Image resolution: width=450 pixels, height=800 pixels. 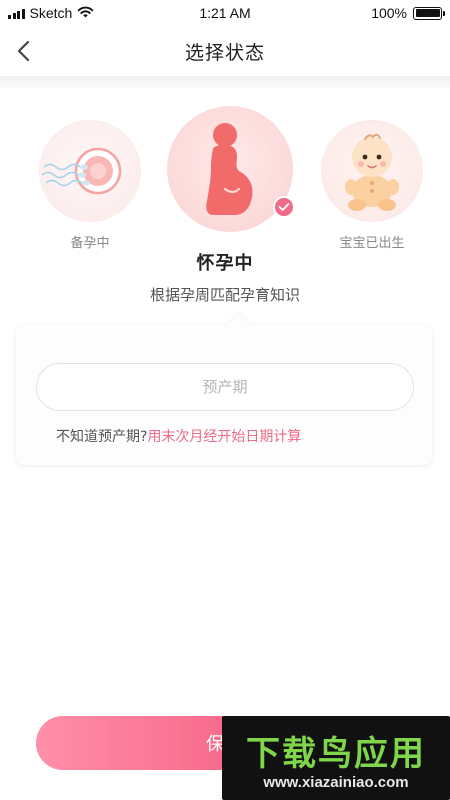 What do you see at coordinates (408, 13) in the screenshot?
I see `status-right: 100%` at bounding box center [408, 13].